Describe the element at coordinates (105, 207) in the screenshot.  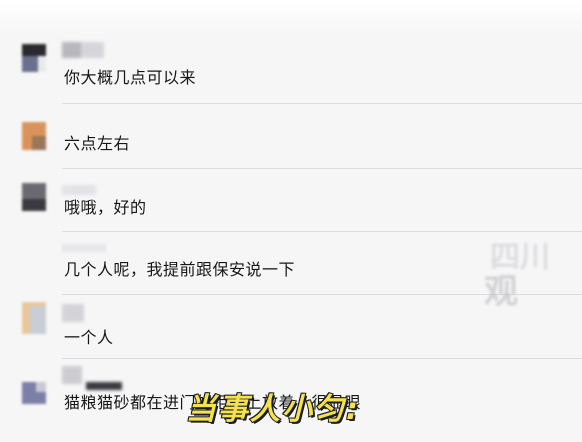
I see `message-text: 哦哦，好的` at that location.